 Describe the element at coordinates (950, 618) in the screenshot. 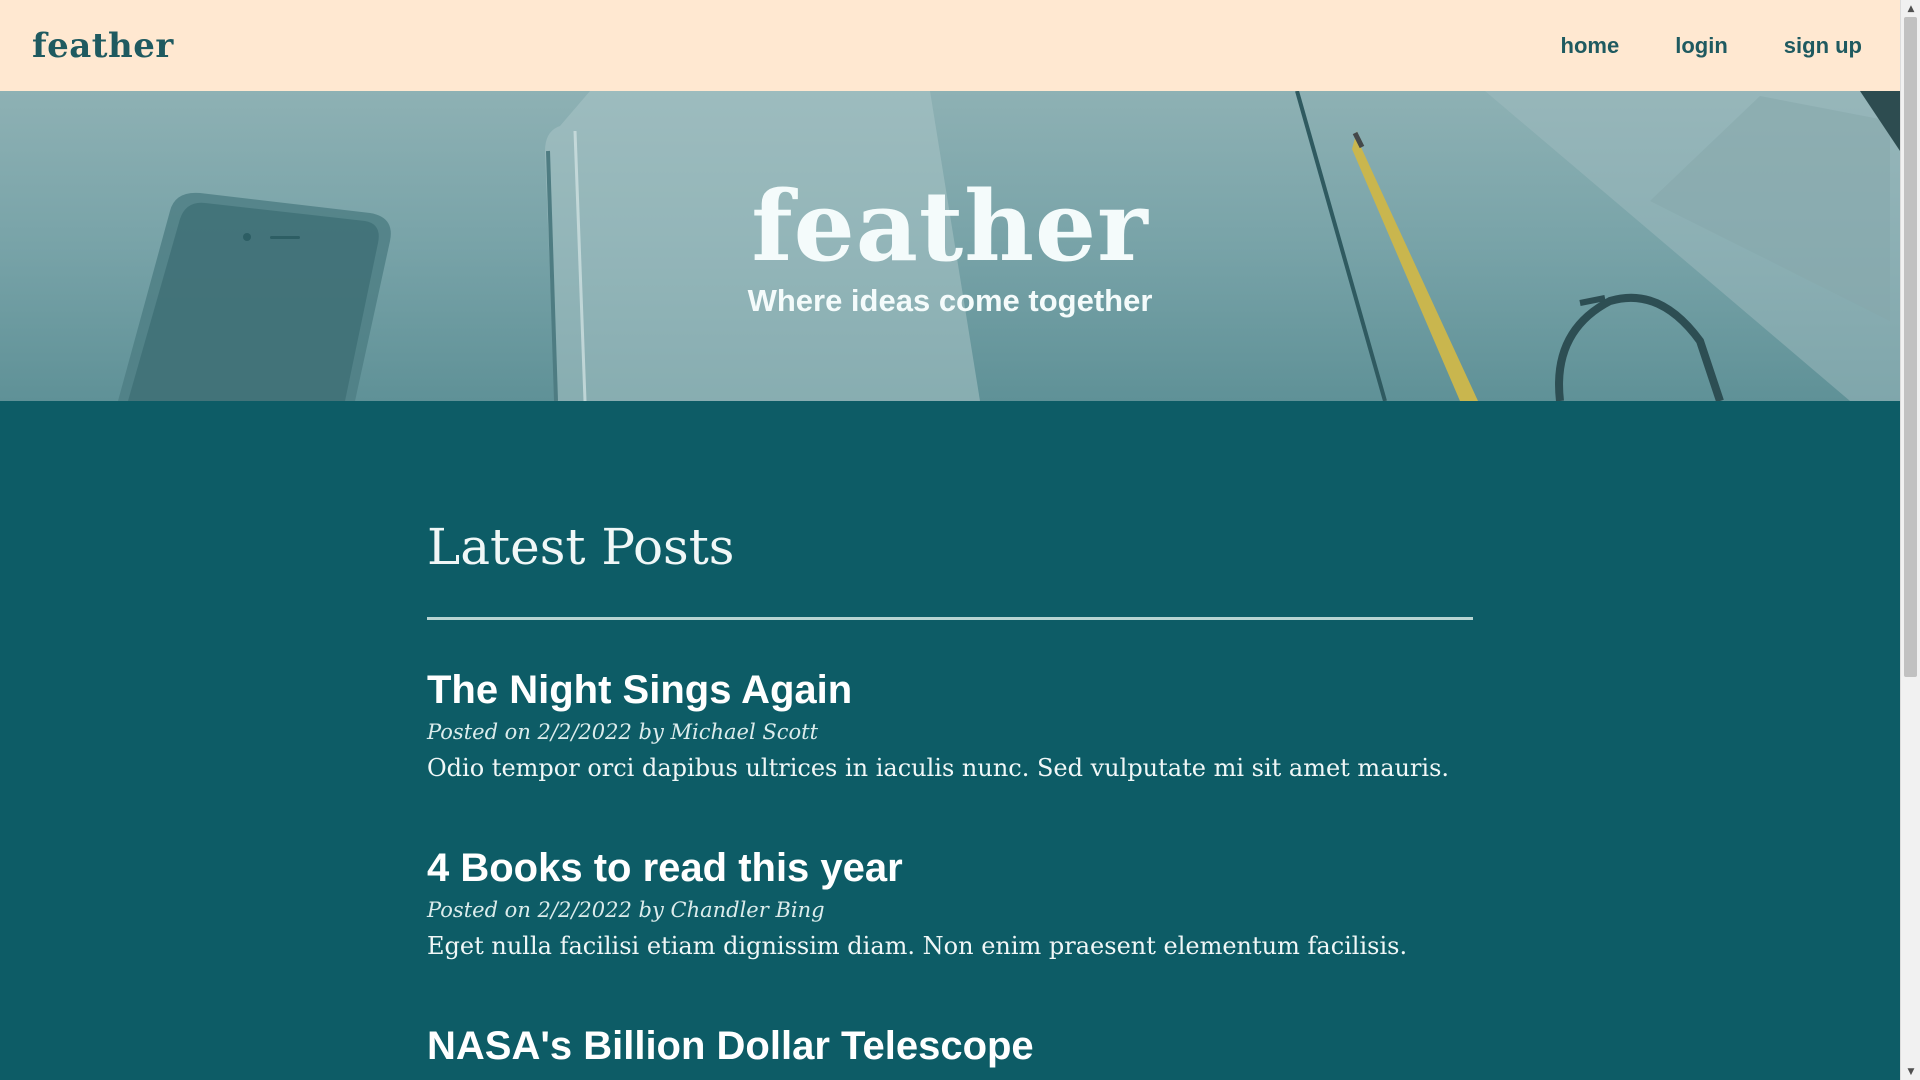

I see `section-divider` at that location.